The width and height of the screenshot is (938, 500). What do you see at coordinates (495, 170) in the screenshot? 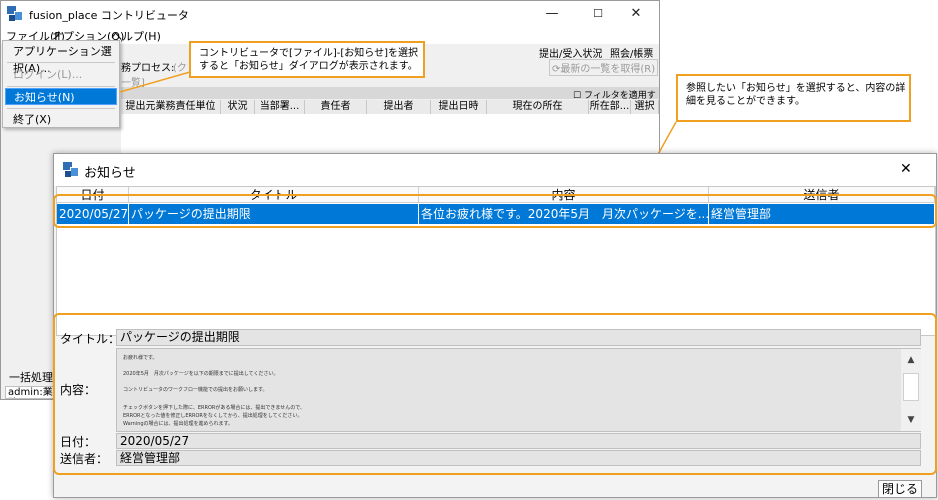
I see `dialog-titlebar: お知らせ ✕` at bounding box center [495, 170].